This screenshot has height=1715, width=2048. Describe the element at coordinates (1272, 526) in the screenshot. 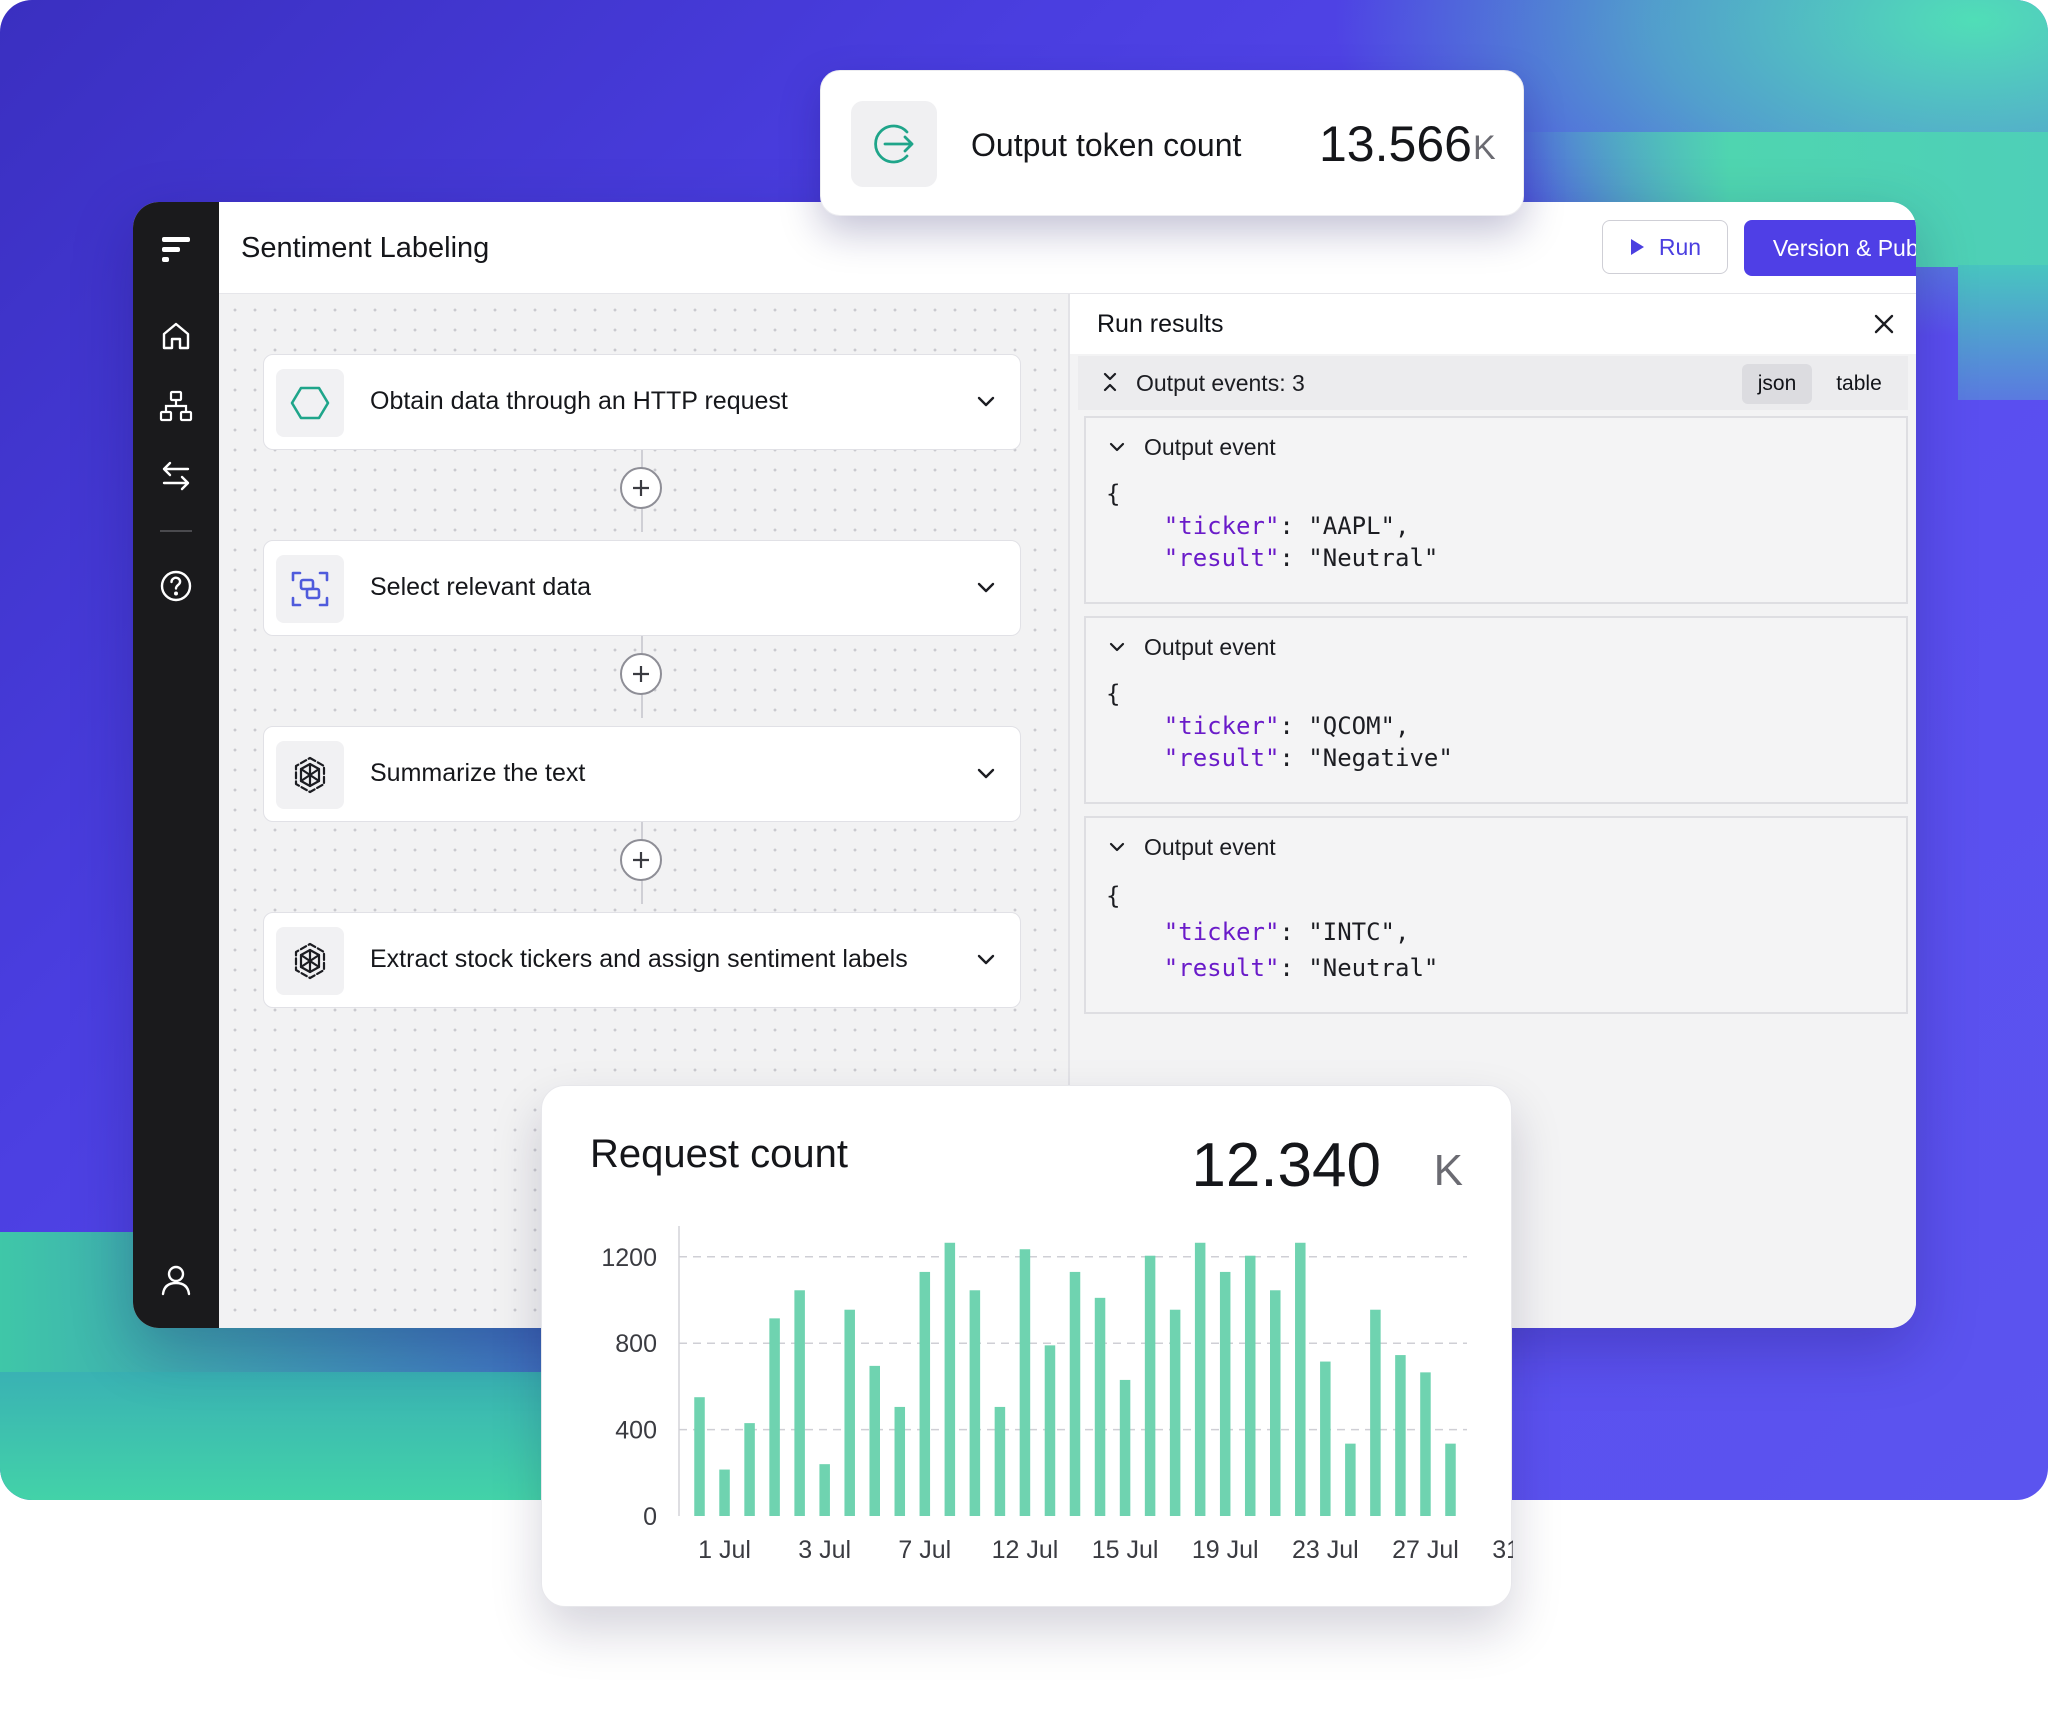

I see `json-code: { "ticker": "AAPL", "result": "Neutral"` at that location.